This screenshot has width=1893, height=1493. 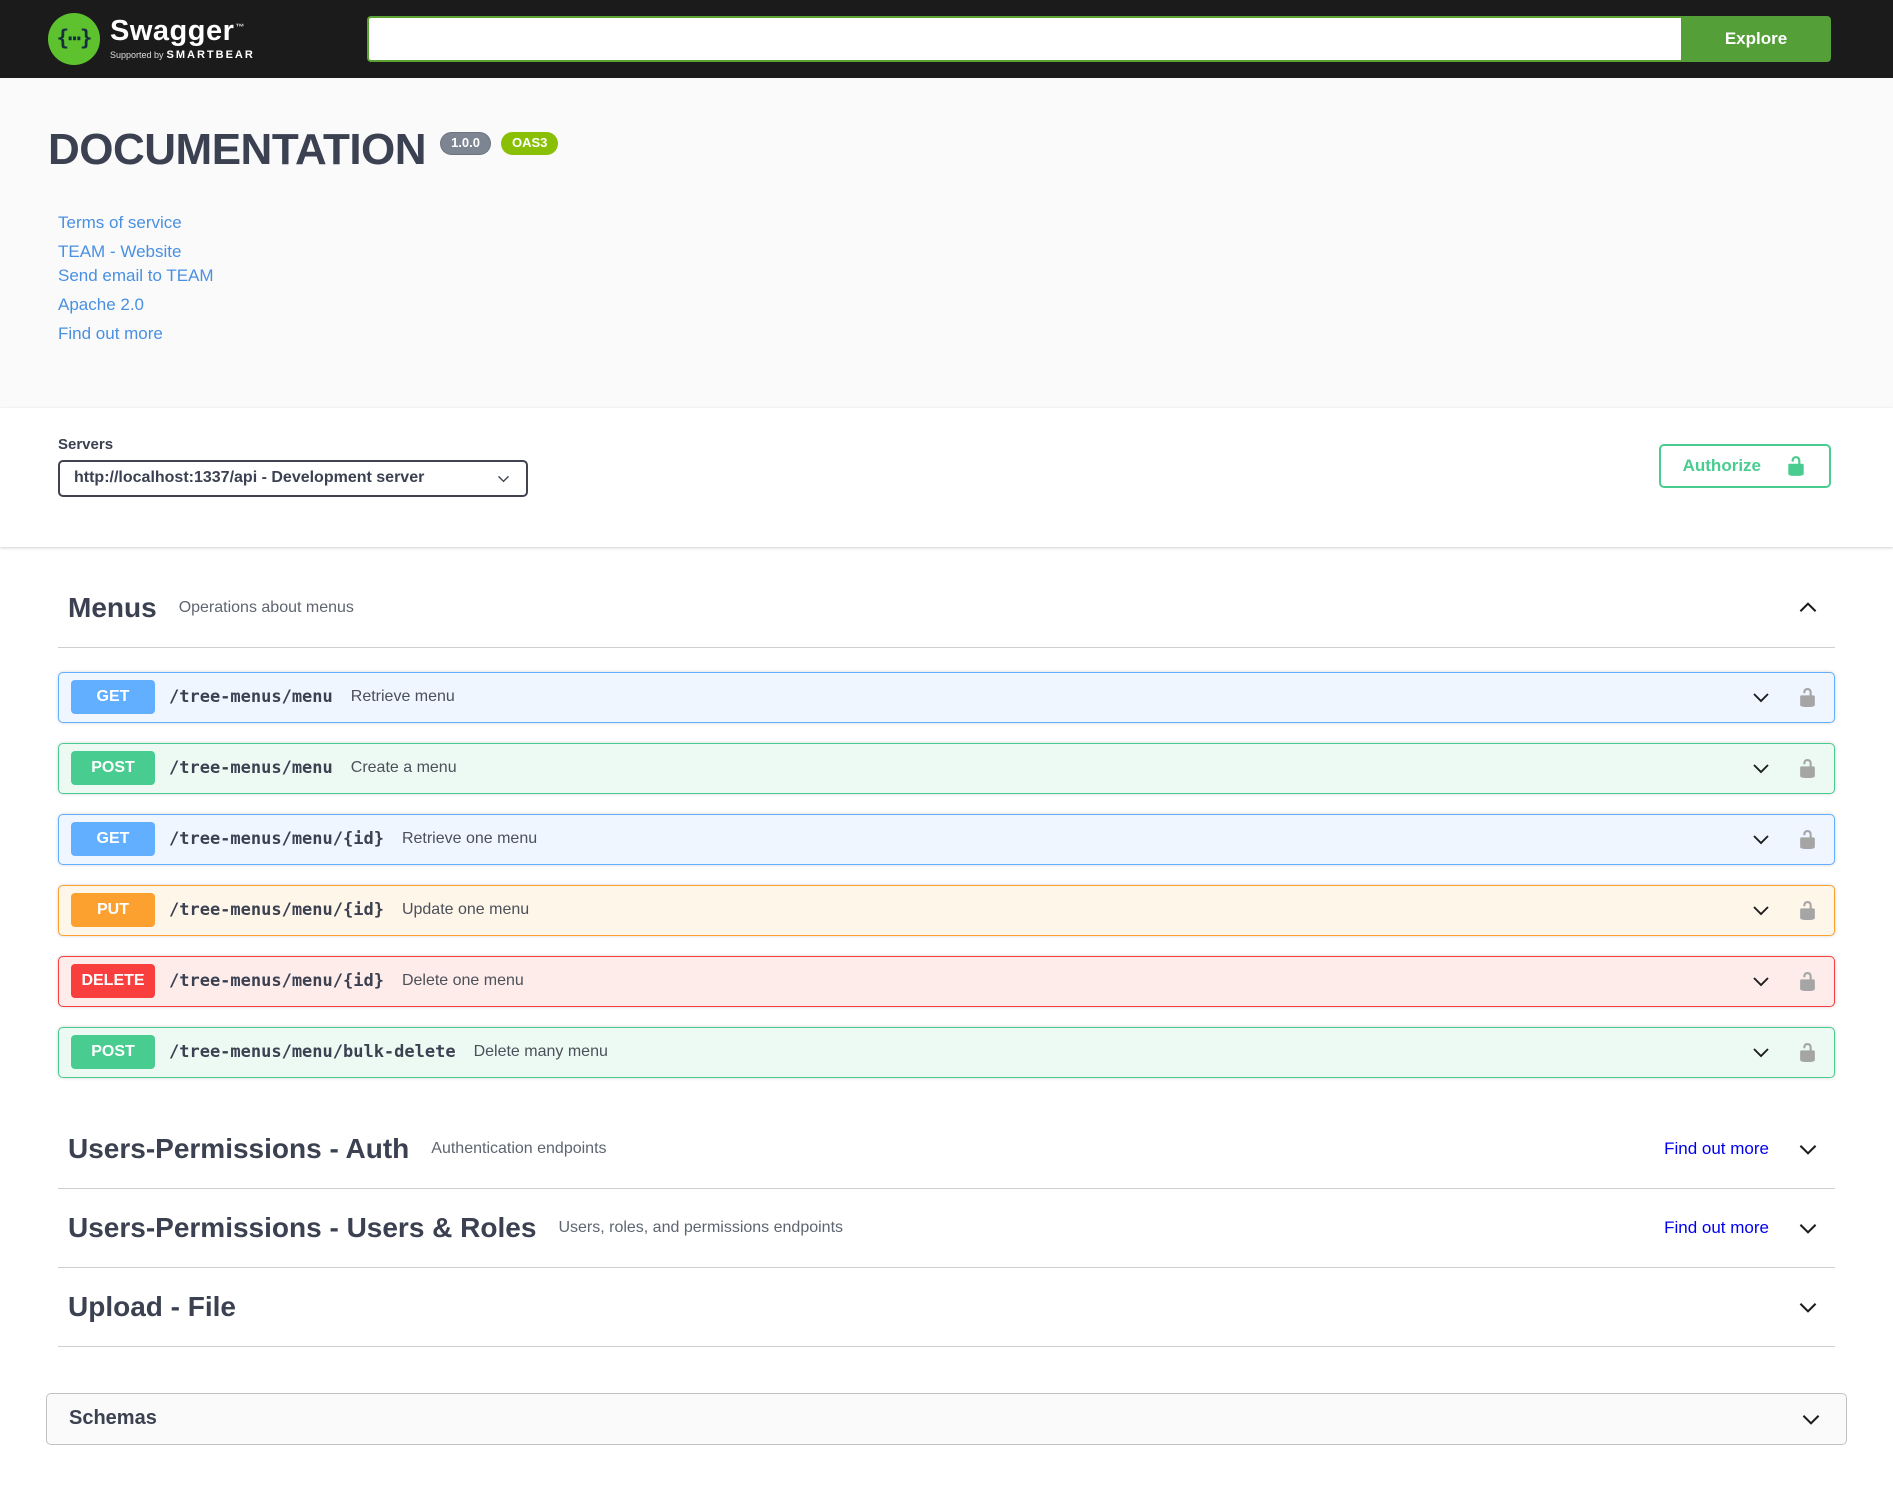 What do you see at coordinates (113, 1418) in the screenshot?
I see `schemas-title: Schemas` at bounding box center [113, 1418].